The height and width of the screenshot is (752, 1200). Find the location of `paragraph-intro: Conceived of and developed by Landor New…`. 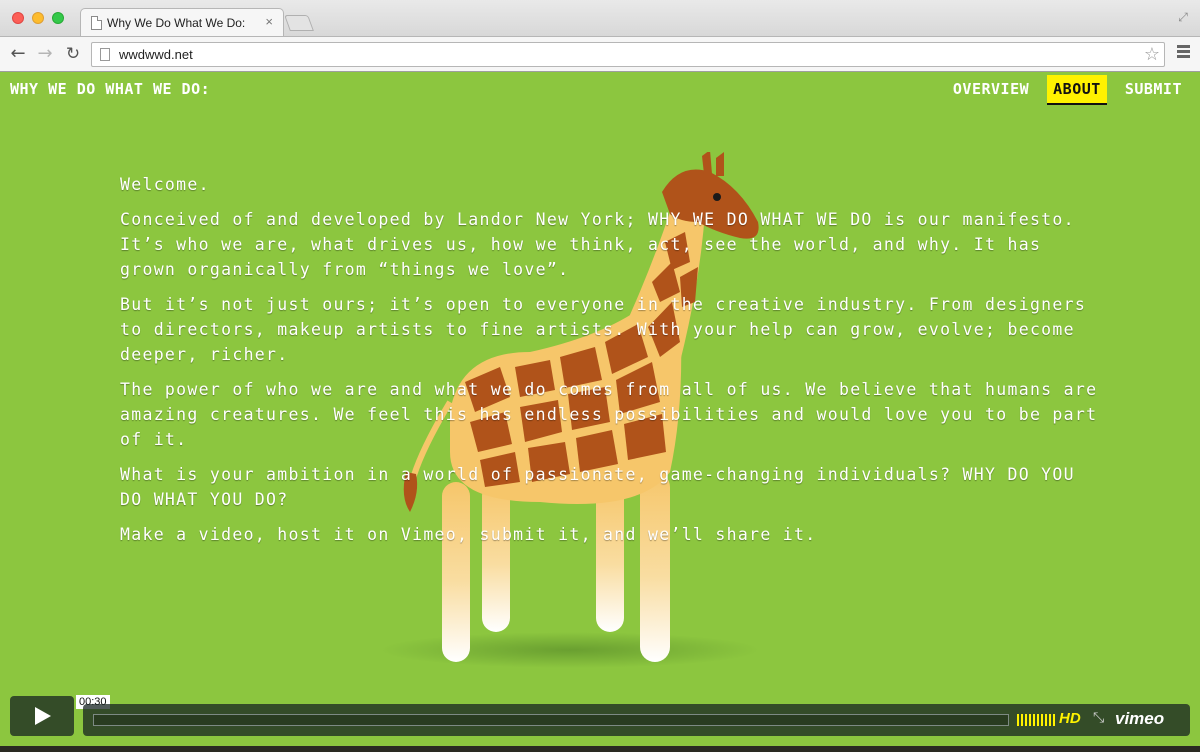

paragraph-intro: Conceived of and developed by Landor New… is located at coordinates (597, 244).